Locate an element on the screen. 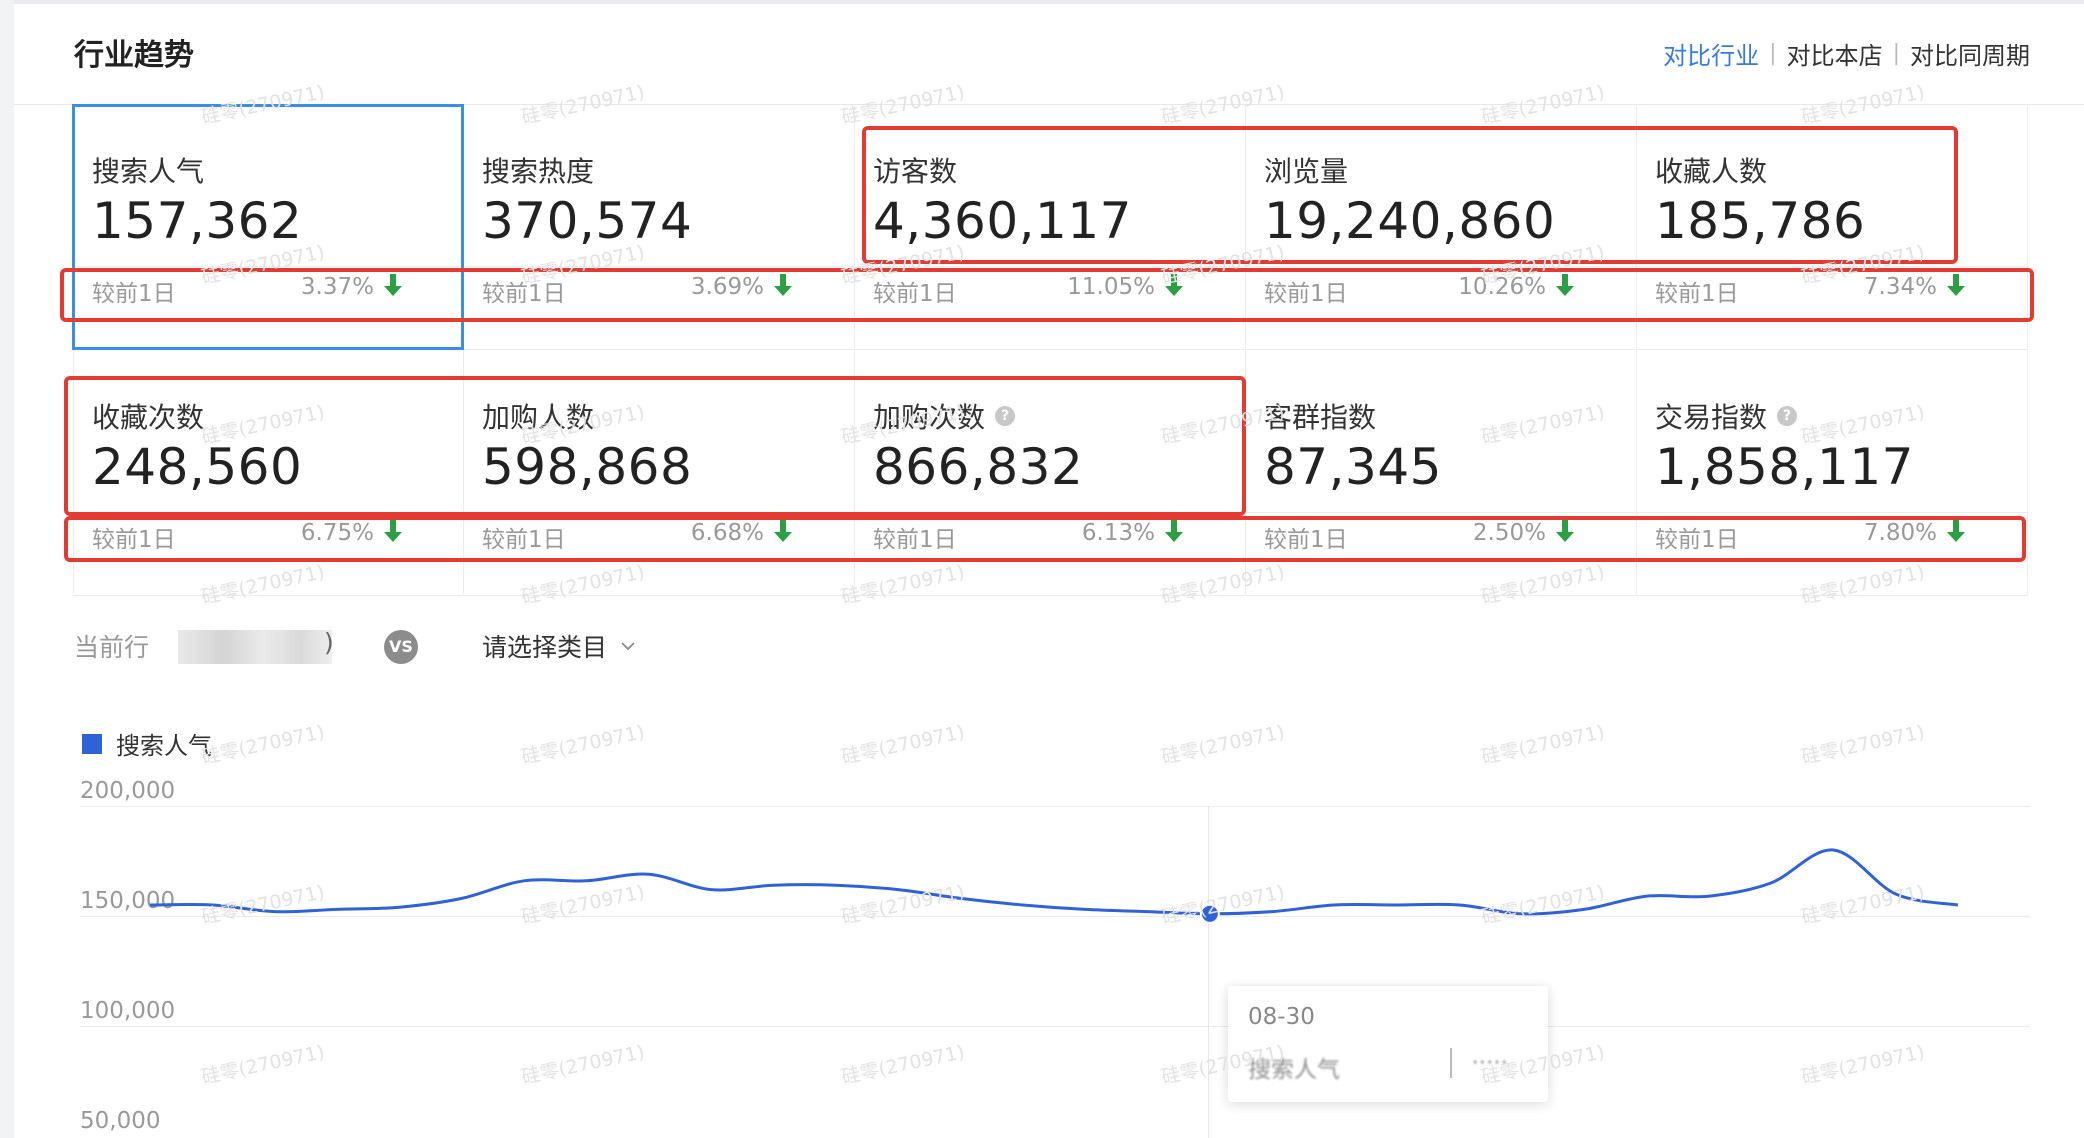 This screenshot has width=2084, height=1138. tooltip-date: 08-30 is located at coordinates (1281, 1017).